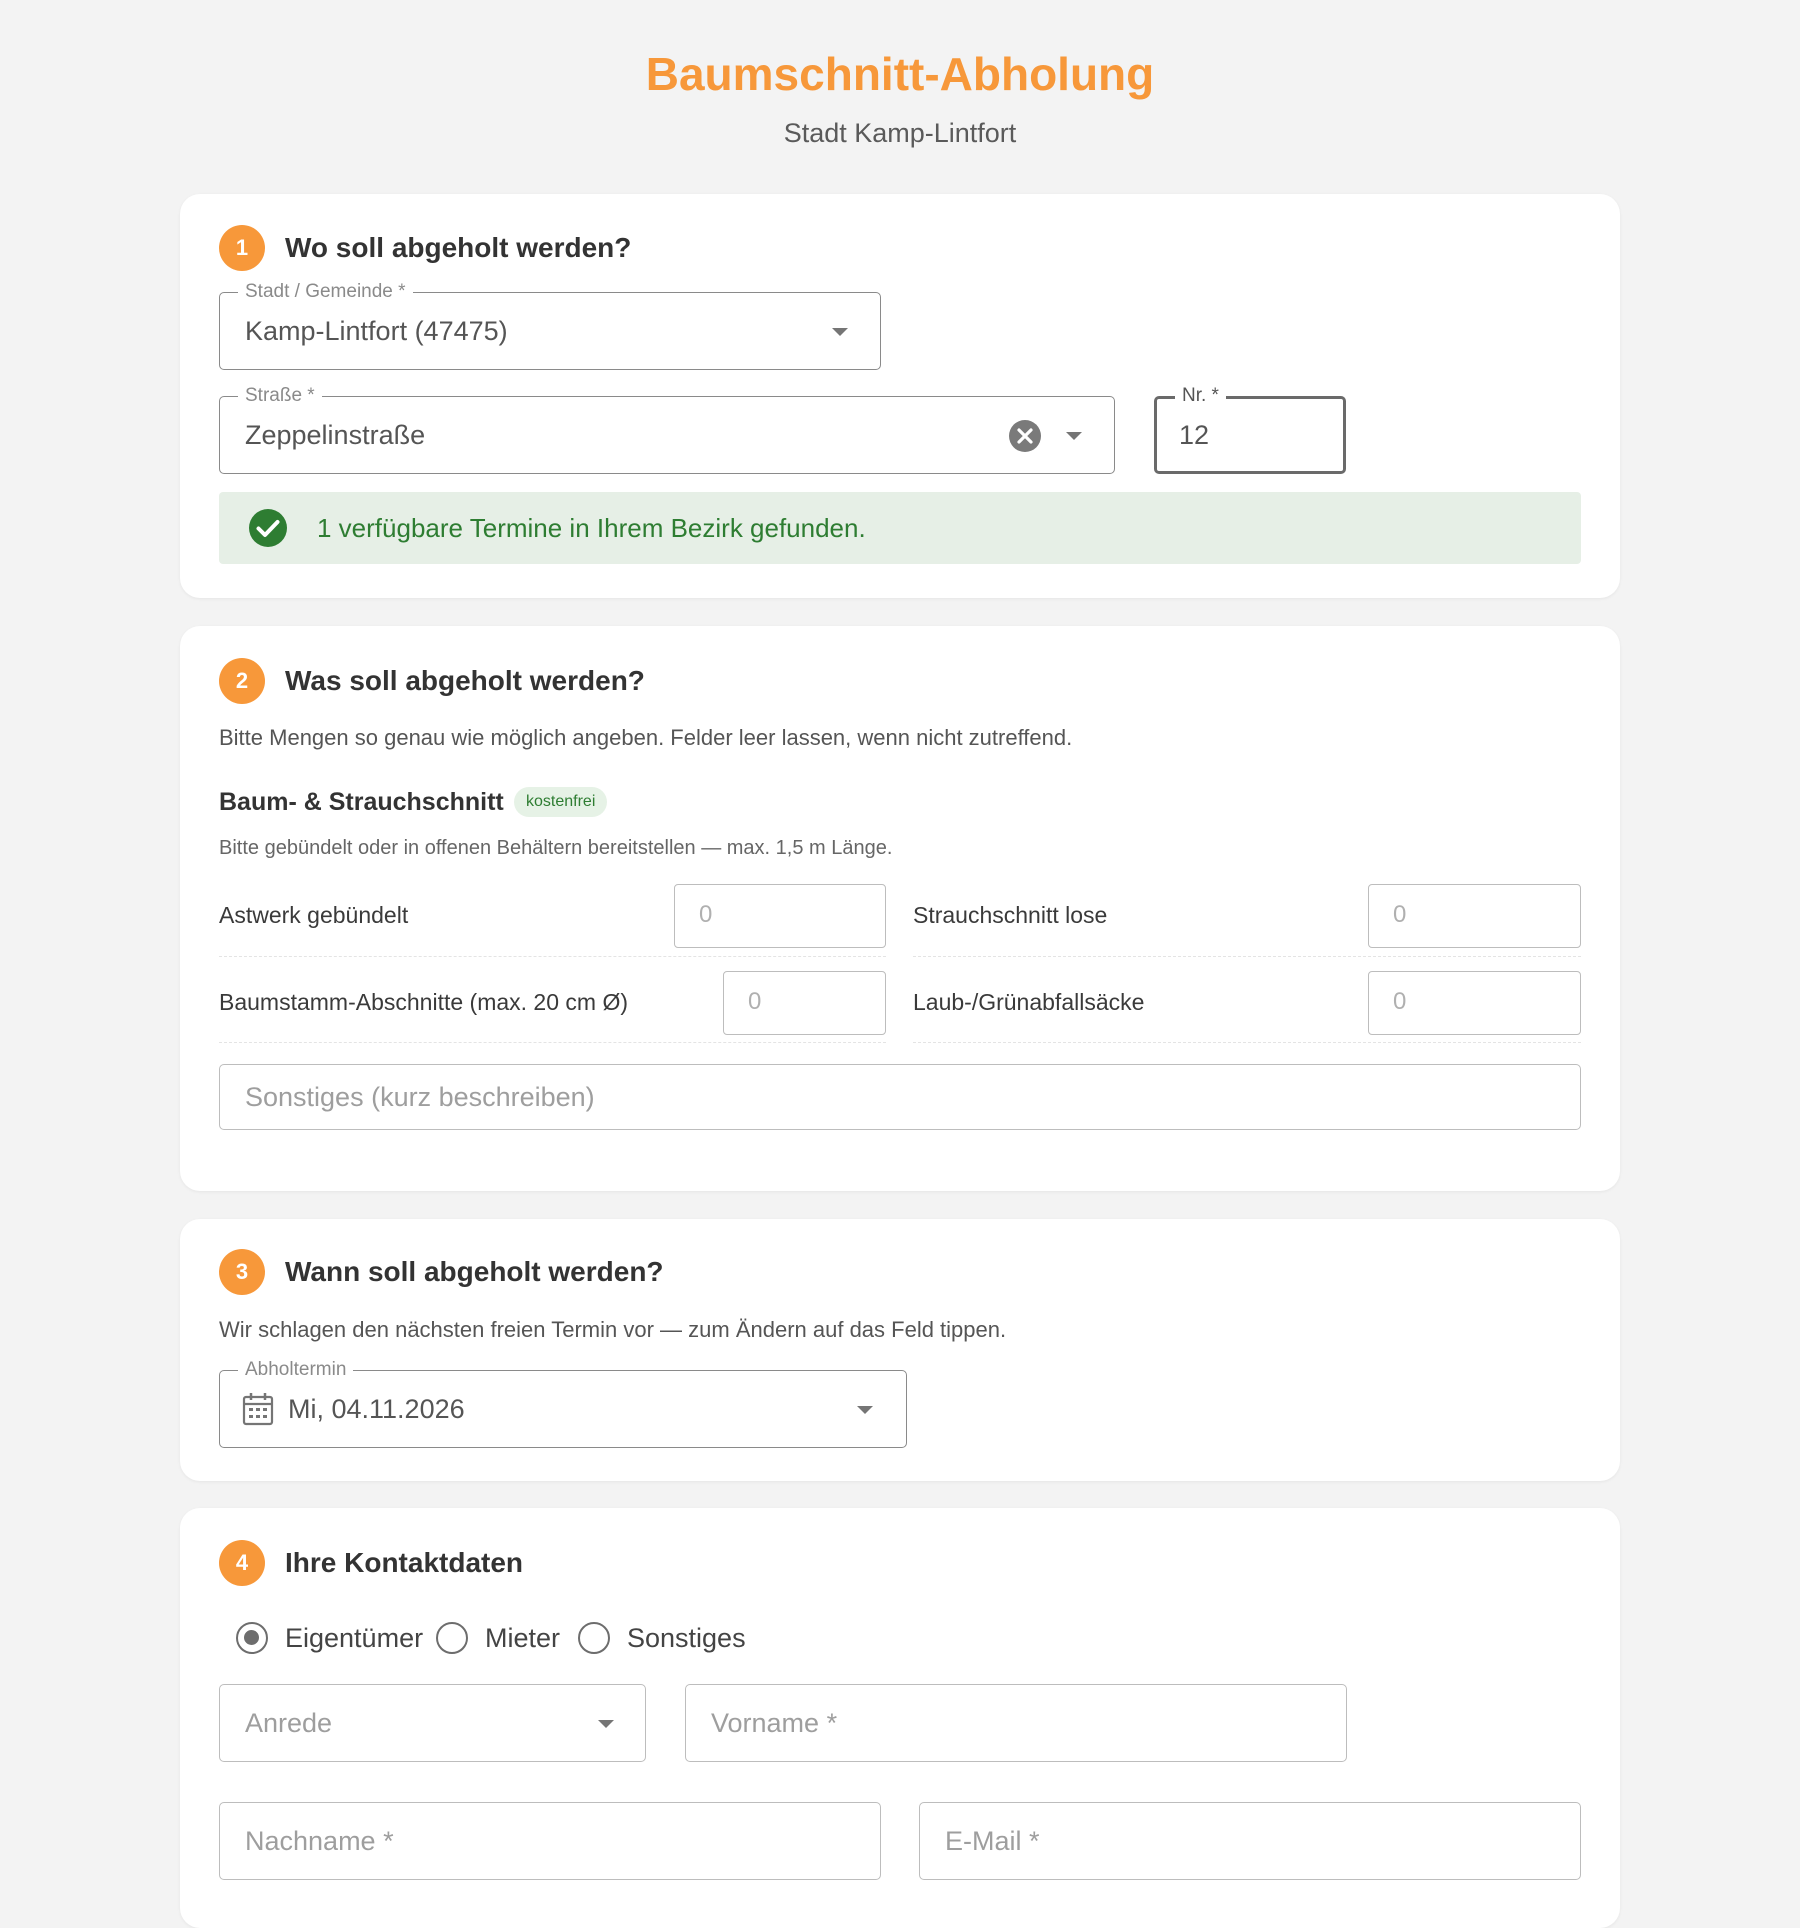 This screenshot has width=1800, height=1928. Describe the element at coordinates (319, 1841) in the screenshot. I see `lastname-placeholder: Nachname *` at that location.